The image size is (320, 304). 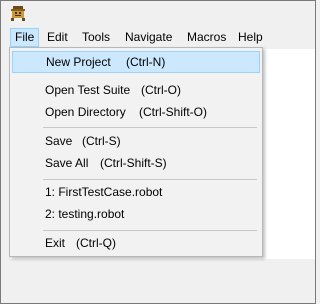 What do you see at coordinates (158, 281) in the screenshot?
I see `status-area` at bounding box center [158, 281].